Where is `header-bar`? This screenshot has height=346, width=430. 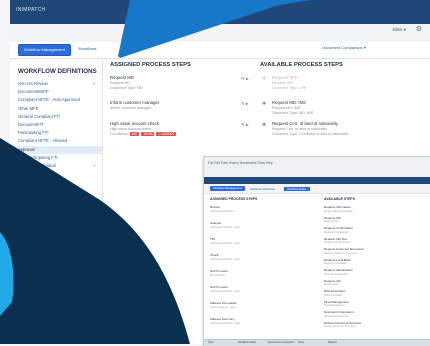
header-bar is located at coordinates (220, 33).